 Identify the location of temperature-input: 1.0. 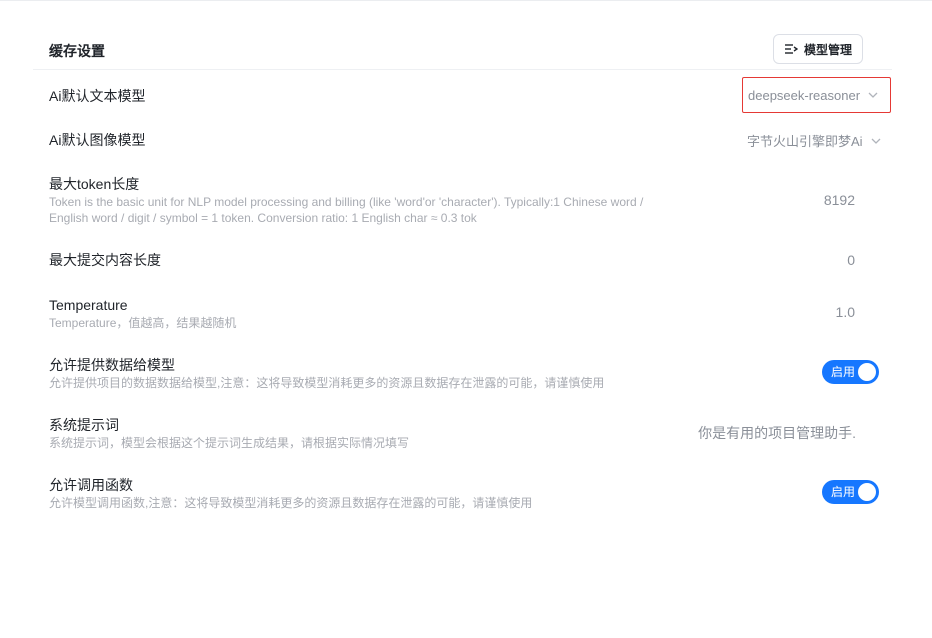
(845, 312).